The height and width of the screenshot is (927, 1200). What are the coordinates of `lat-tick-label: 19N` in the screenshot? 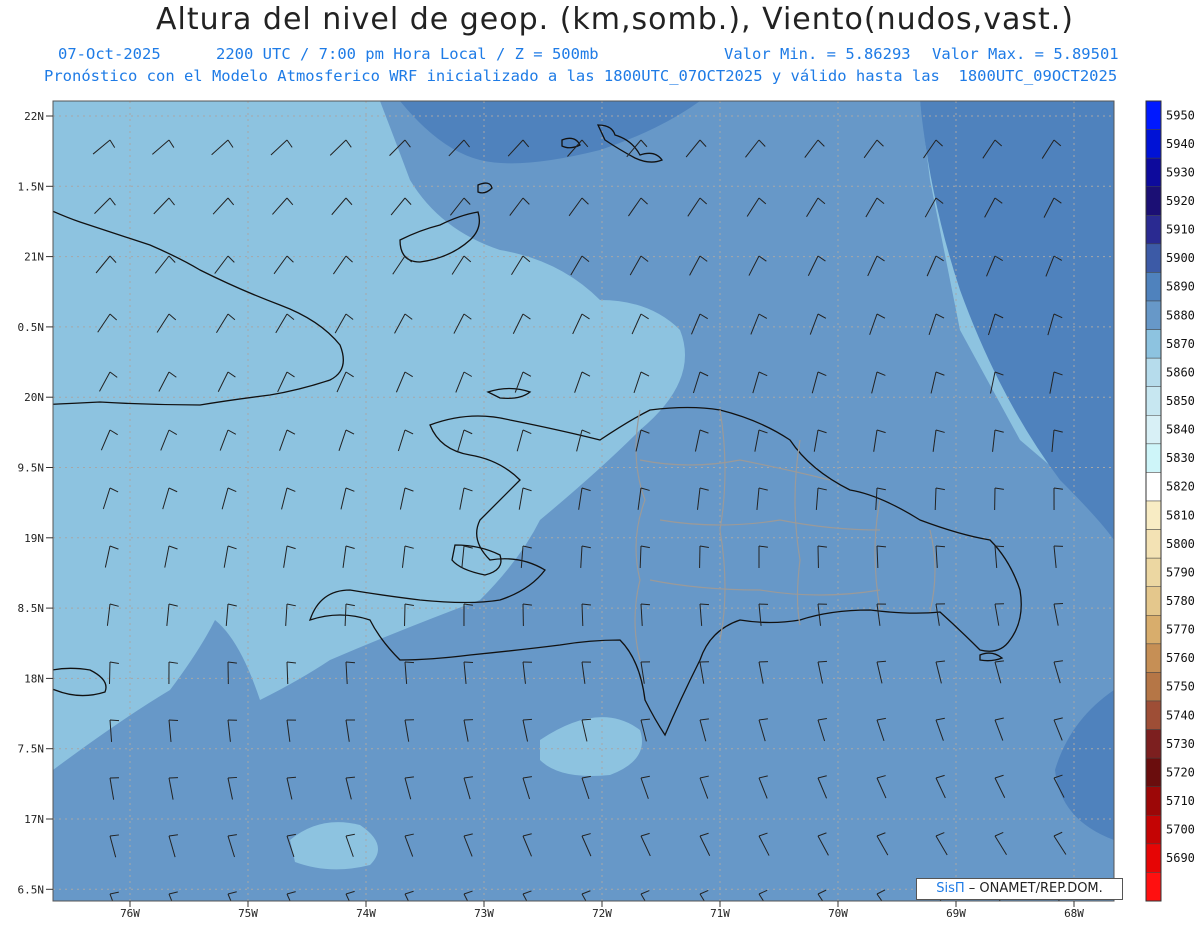 It's located at (34, 538).